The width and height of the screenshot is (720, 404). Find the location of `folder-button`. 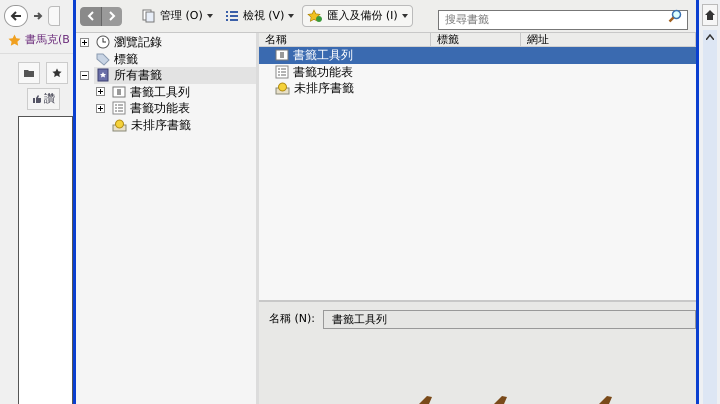

folder-button is located at coordinates (29, 73).